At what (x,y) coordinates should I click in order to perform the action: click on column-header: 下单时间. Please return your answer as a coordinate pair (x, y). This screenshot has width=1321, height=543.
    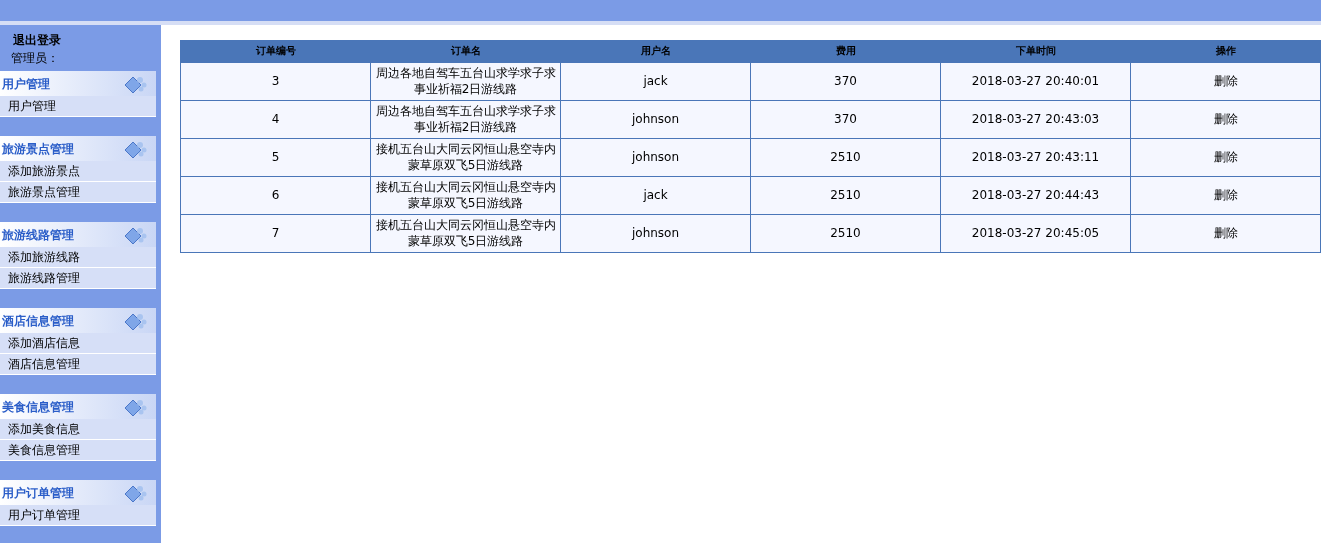
    Looking at the image, I should click on (1035, 51).